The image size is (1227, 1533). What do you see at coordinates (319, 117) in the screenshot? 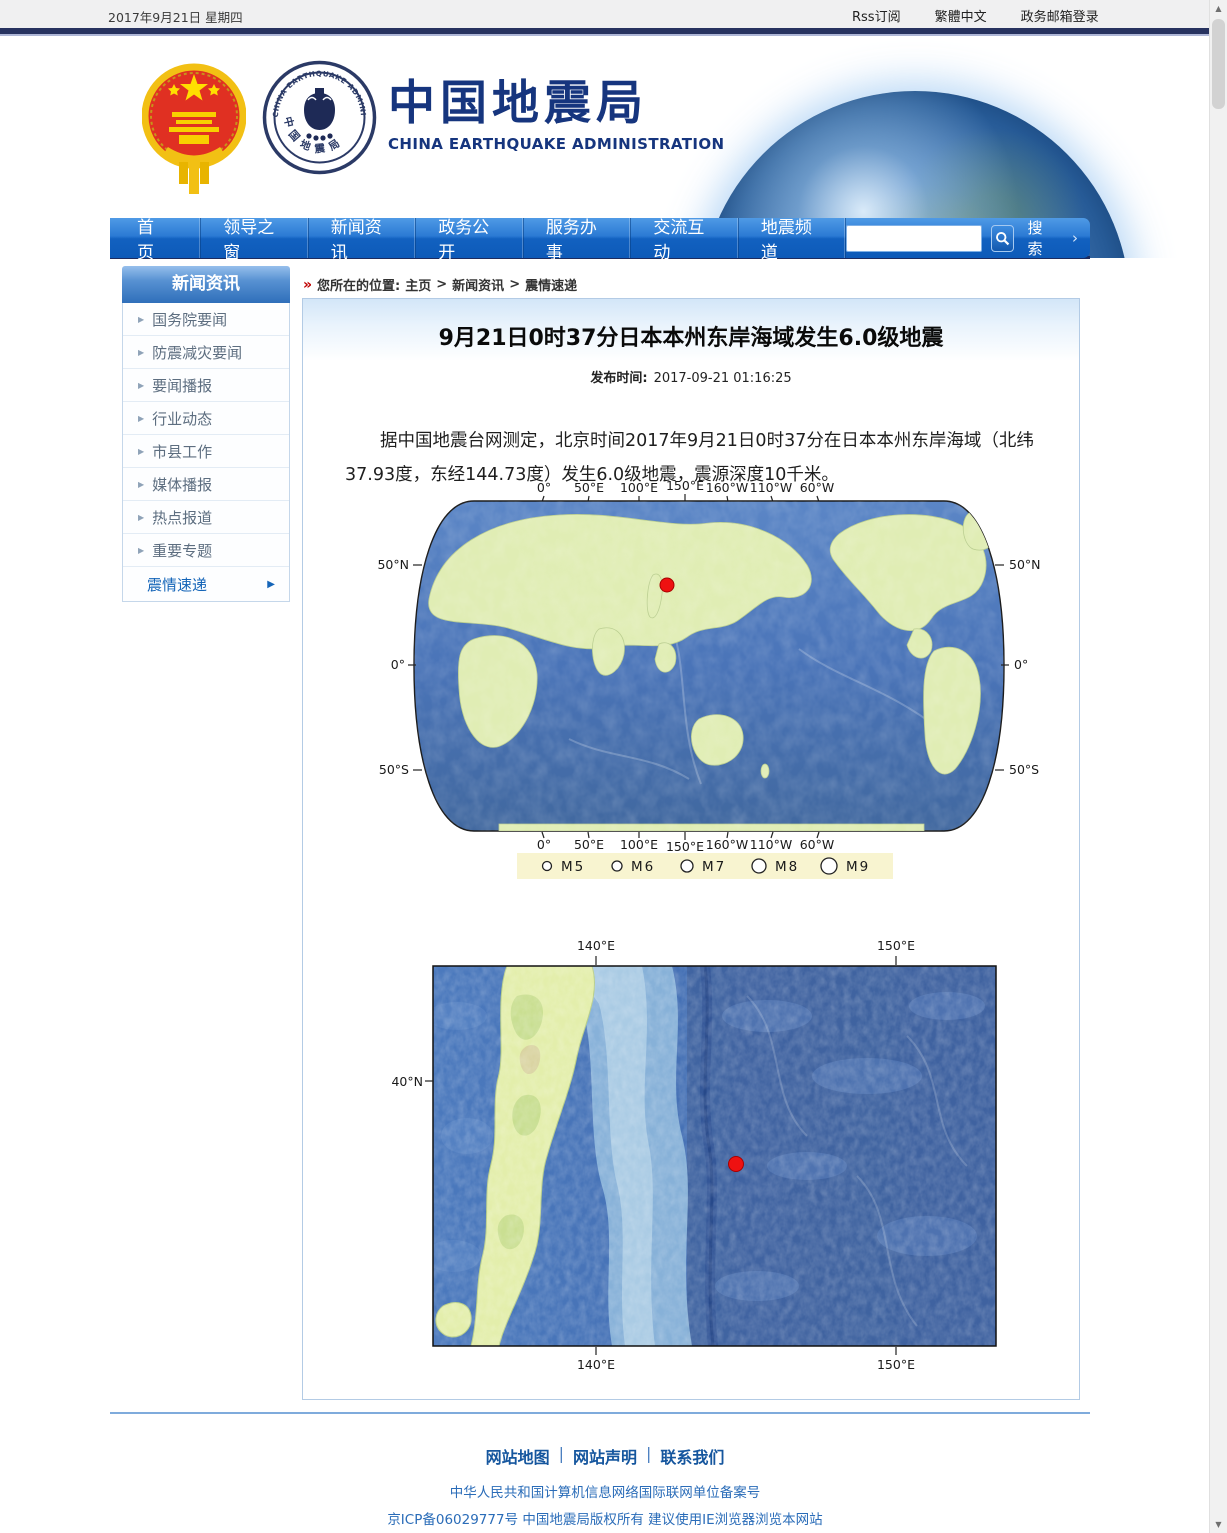
I see `cea-seal: CHINA EARTHQUAKE ADMINISTRATION 中国地震局` at bounding box center [319, 117].